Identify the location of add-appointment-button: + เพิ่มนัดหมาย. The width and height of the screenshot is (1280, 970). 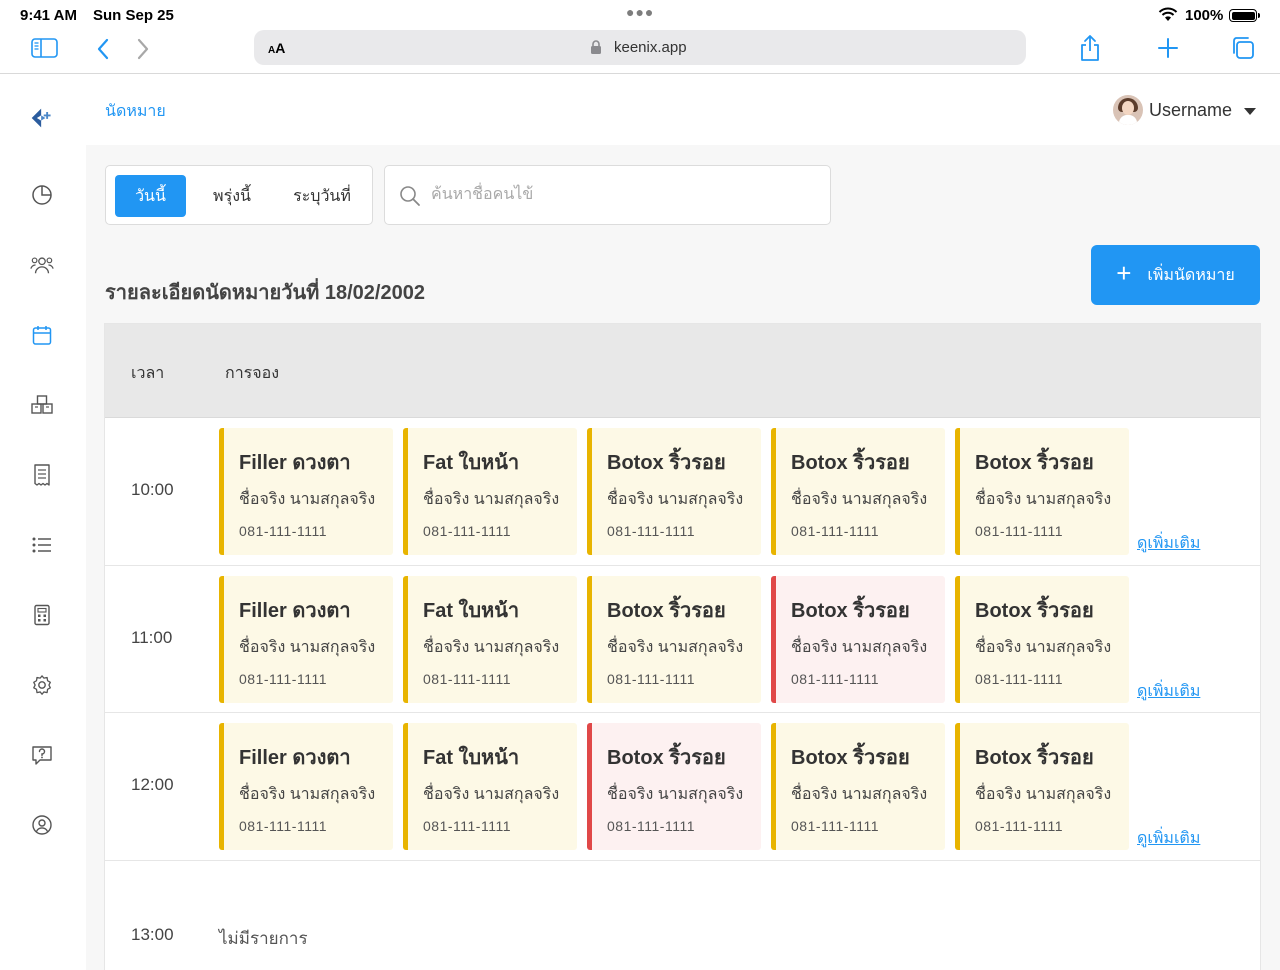
(1175, 275).